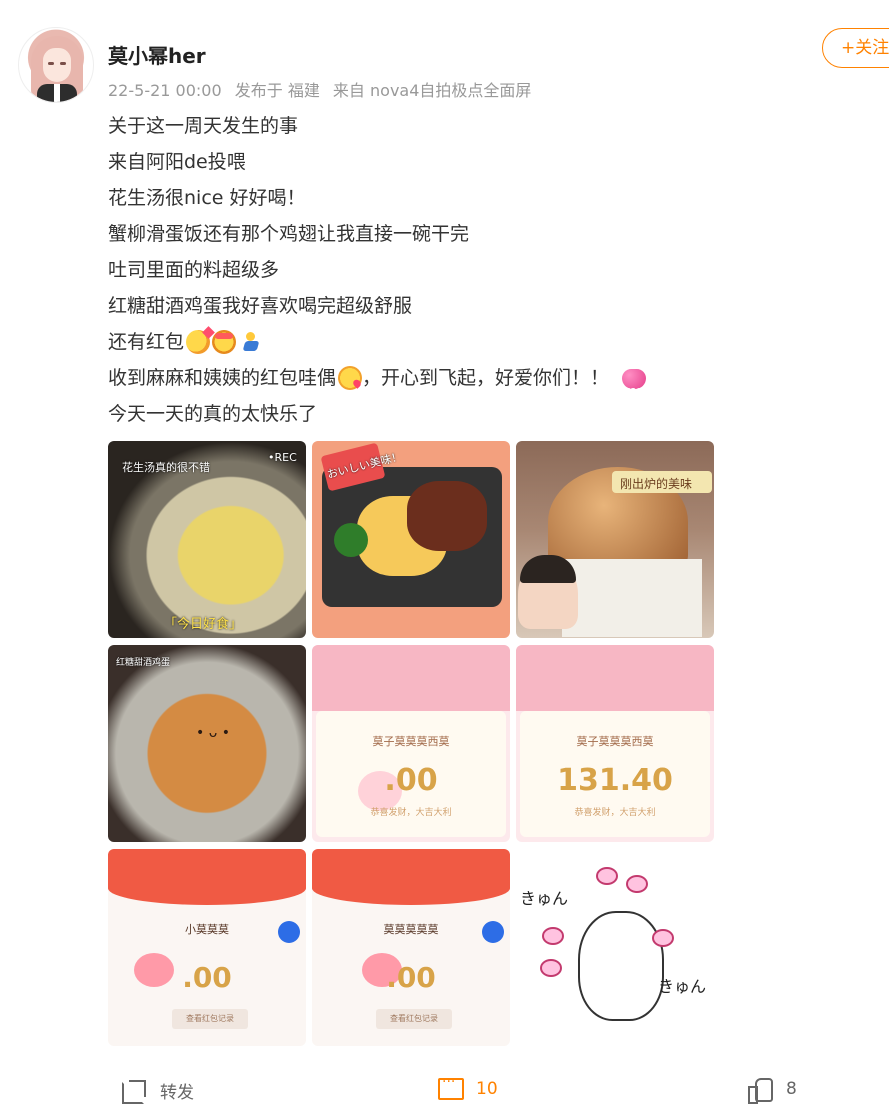  I want to click on bunny-drawing, so click(621, 966).